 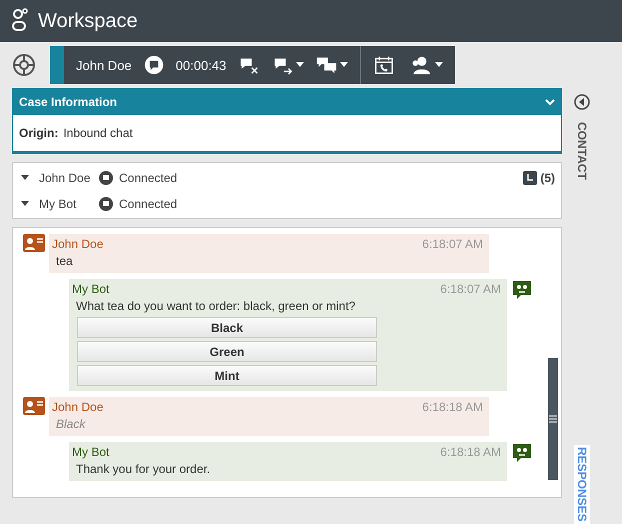 What do you see at coordinates (98, 133) in the screenshot?
I see `field-value: Inbound chat` at bounding box center [98, 133].